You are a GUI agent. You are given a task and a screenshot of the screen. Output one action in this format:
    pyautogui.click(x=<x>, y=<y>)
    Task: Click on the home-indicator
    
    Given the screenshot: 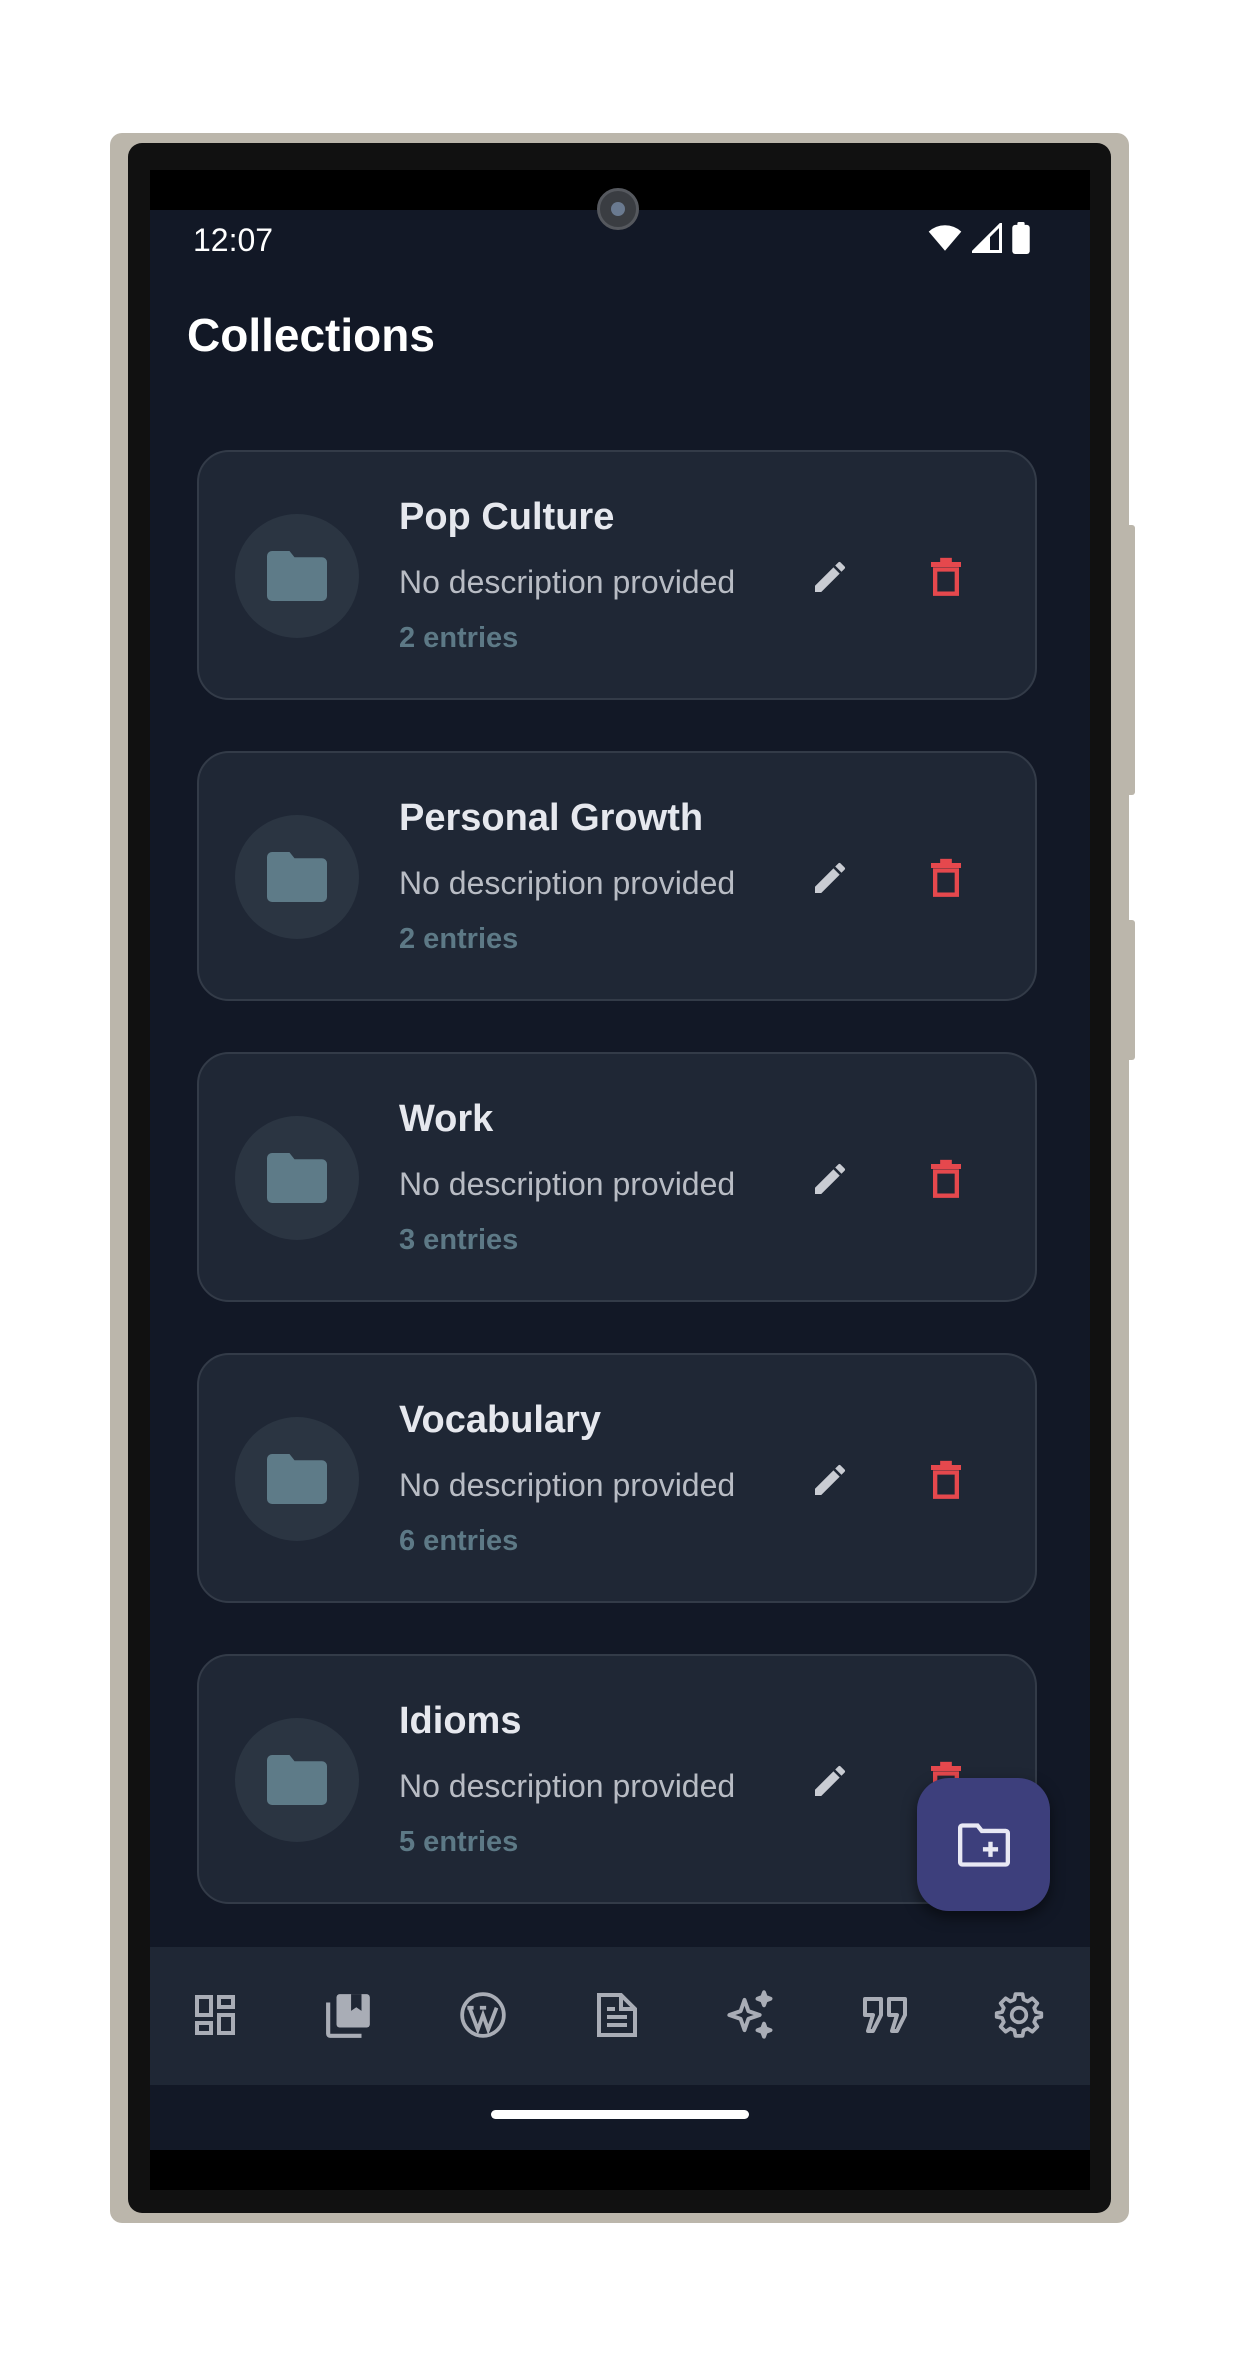 What is the action you would take?
    pyautogui.click(x=620, y=2114)
    